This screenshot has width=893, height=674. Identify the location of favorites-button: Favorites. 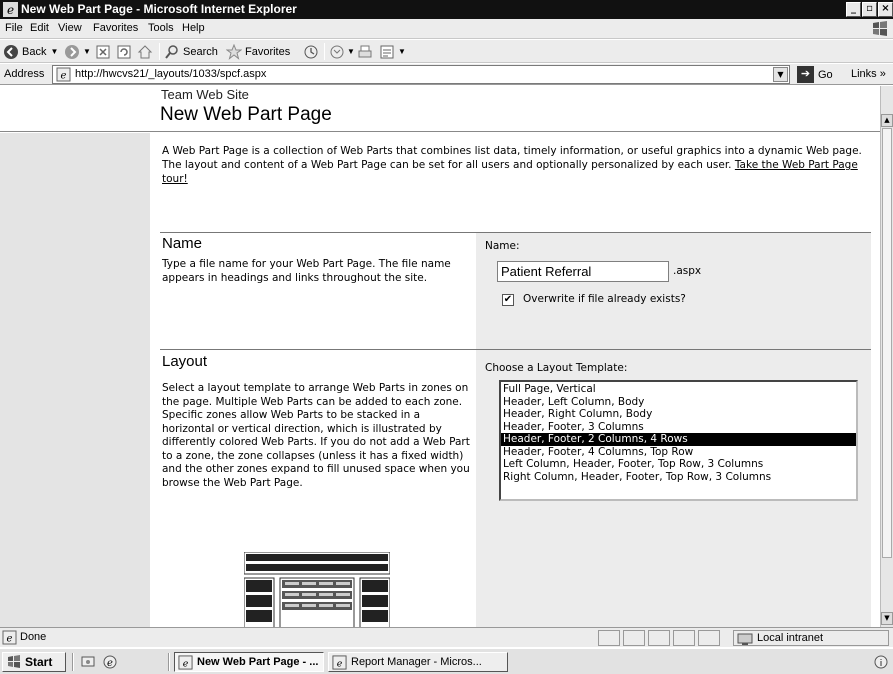
(258, 51).